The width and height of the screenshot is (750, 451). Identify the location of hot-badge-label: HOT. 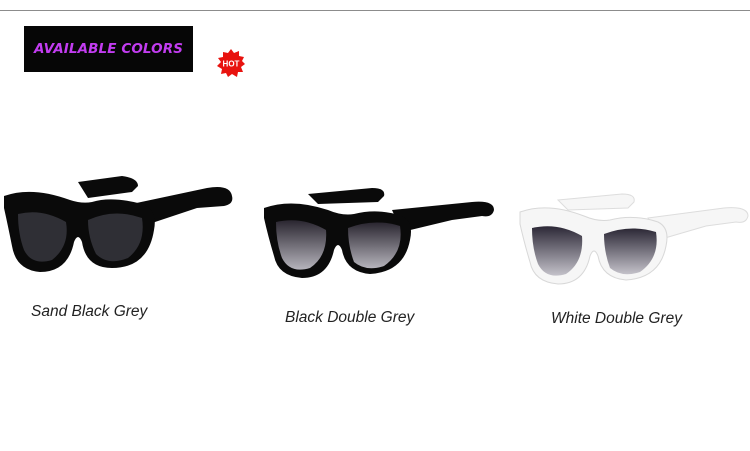
(231, 64).